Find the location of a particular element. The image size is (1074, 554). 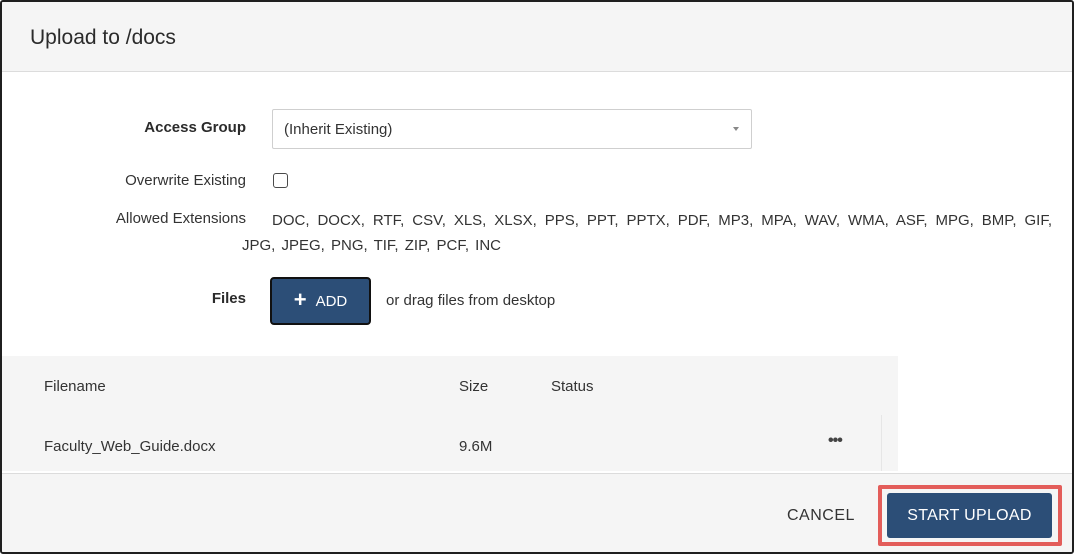

access-group-label: Access Group is located at coordinates (195, 127).